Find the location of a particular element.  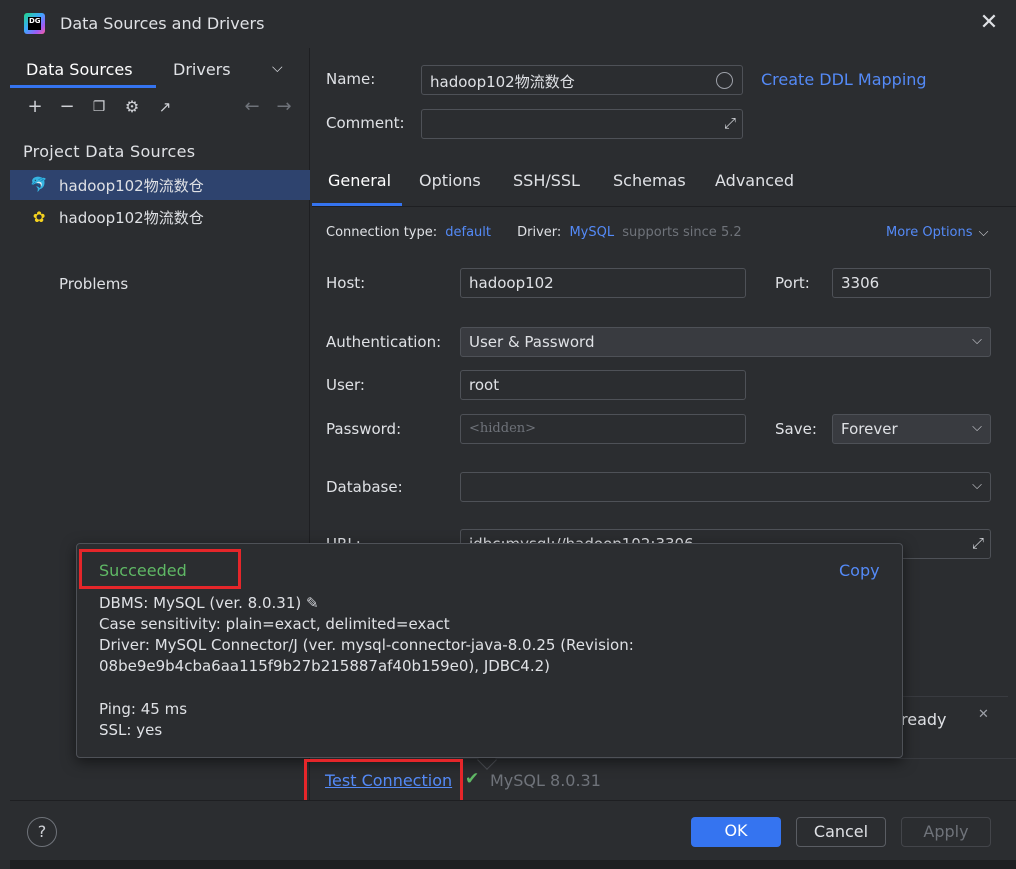

window-title: Data Sources and Drivers is located at coordinates (162, 23).